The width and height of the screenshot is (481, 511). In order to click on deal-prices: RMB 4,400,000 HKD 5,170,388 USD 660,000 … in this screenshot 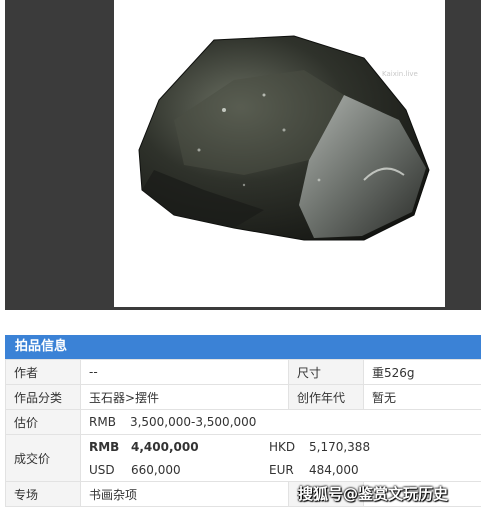, I will do `click(280, 458)`.